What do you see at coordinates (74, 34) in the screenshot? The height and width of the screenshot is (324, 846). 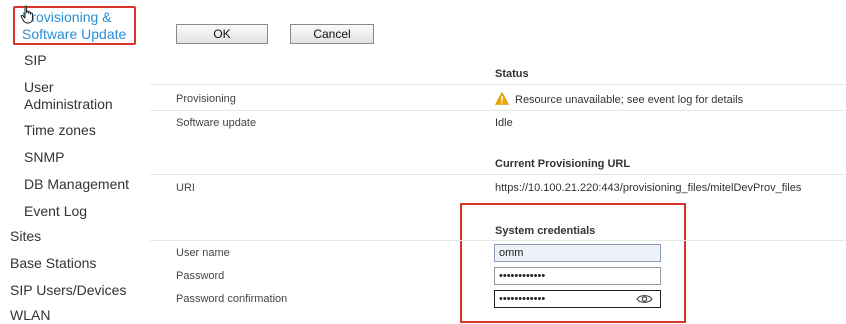 I see `nav-item-label-line2: Software Update` at bounding box center [74, 34].